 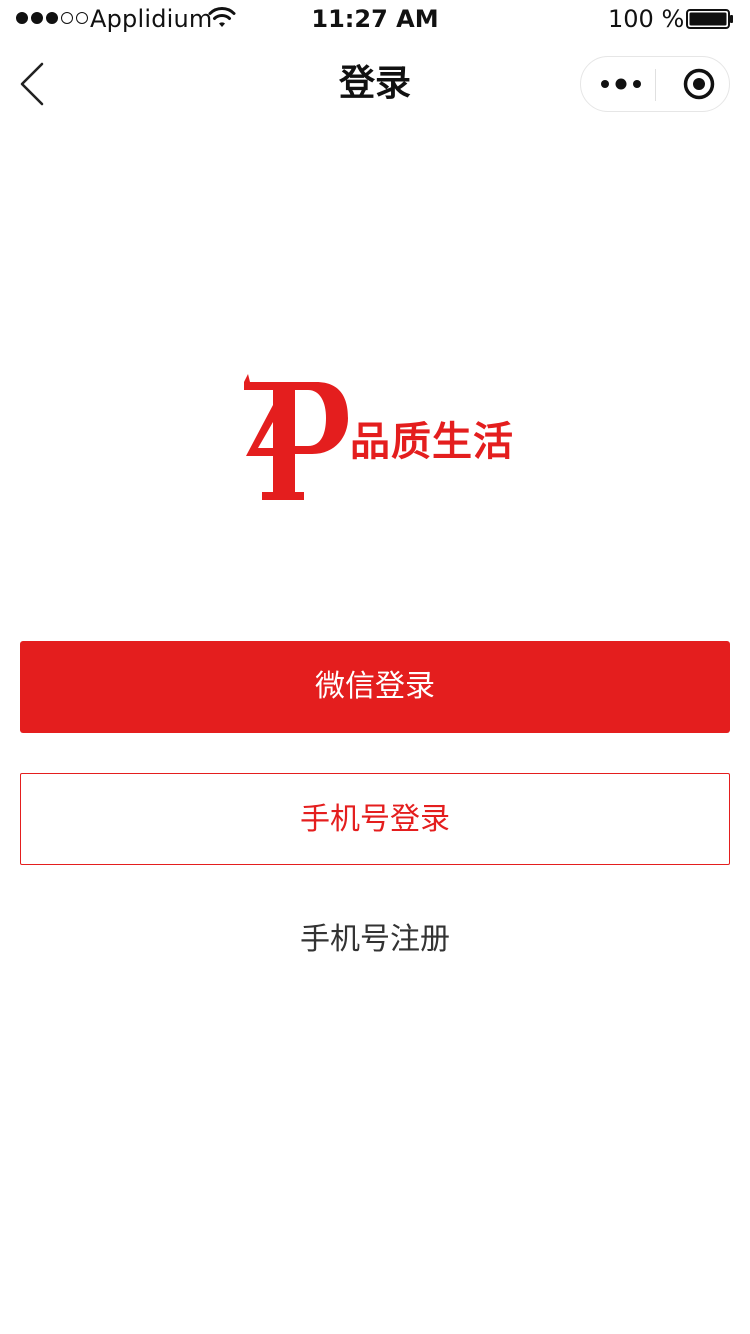 I want to click on status-bar: Applidium 11:27 AM 100 %, so click(x=375, y=20).